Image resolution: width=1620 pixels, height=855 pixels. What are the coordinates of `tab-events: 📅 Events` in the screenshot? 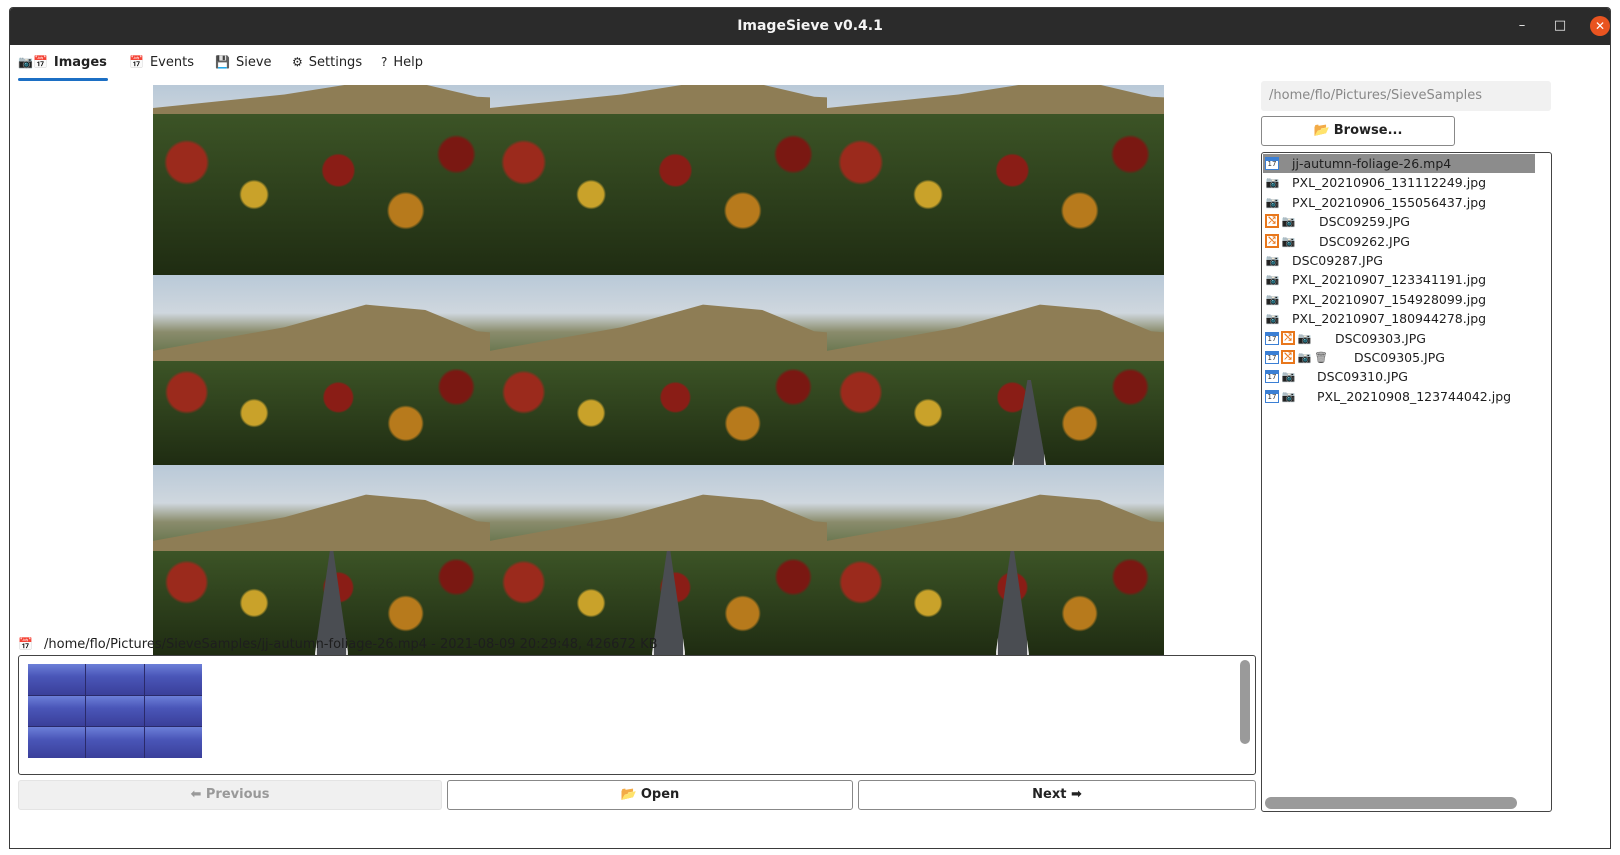 It's located at (161, 63).